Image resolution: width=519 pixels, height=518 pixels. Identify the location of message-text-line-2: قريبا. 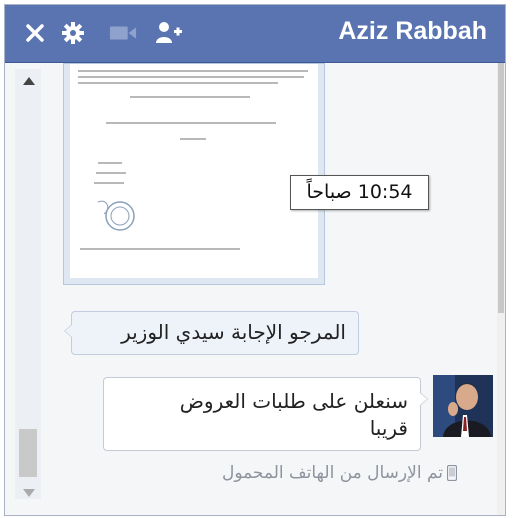
(388, 428).